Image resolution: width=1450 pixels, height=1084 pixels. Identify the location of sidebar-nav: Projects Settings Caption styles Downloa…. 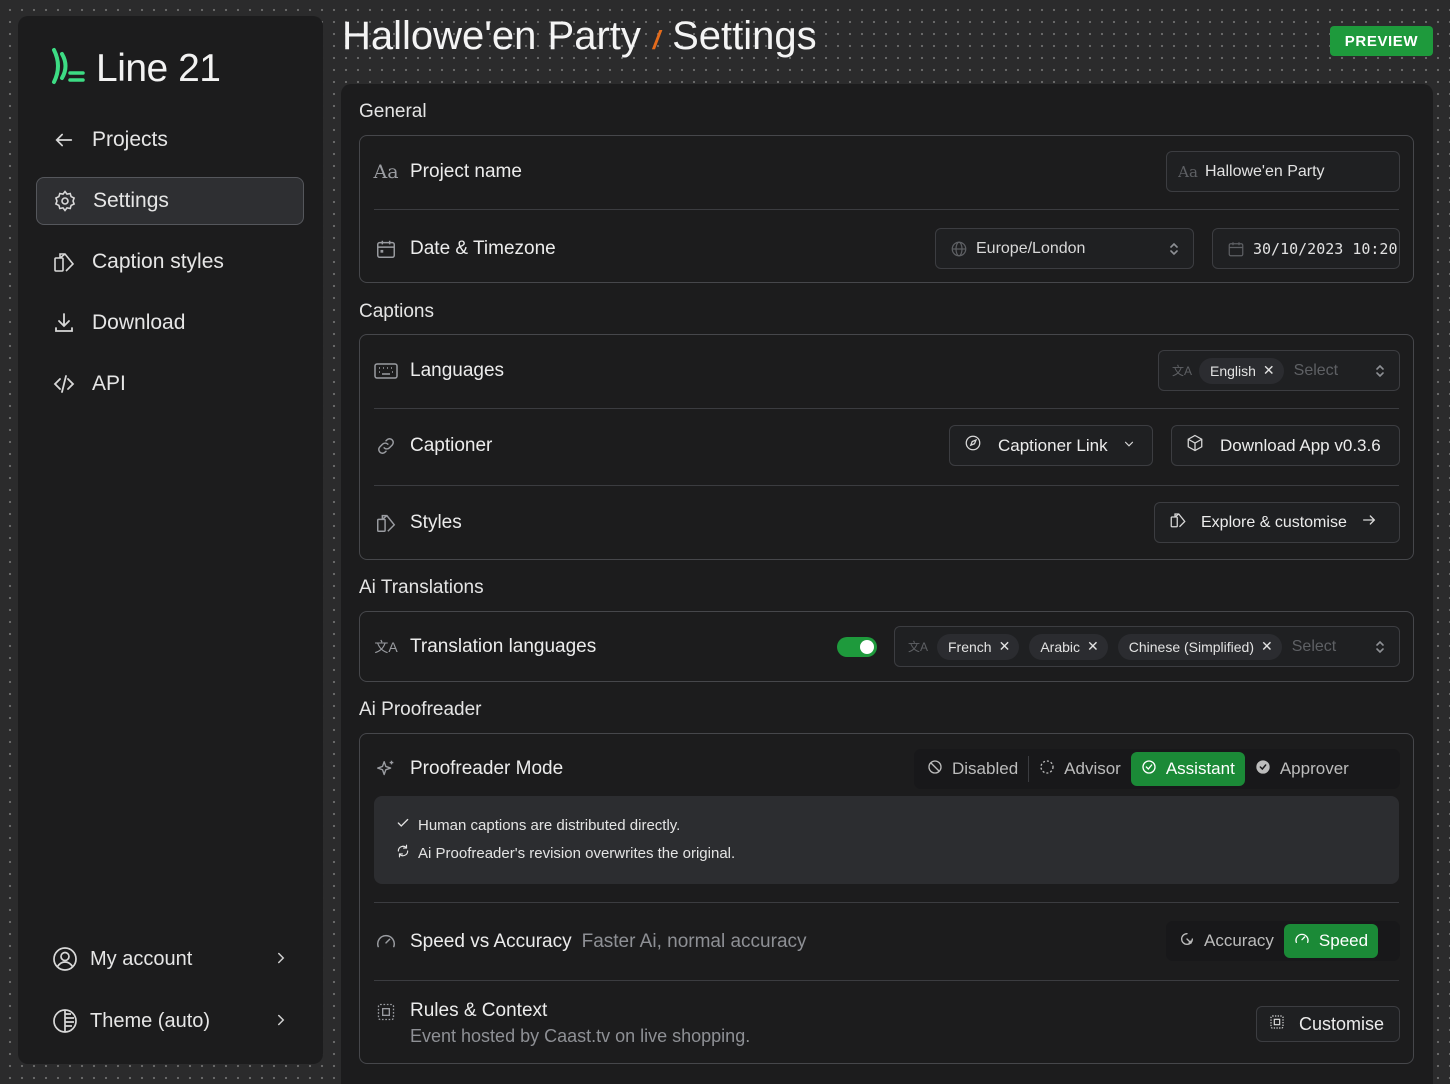
(170, 268).